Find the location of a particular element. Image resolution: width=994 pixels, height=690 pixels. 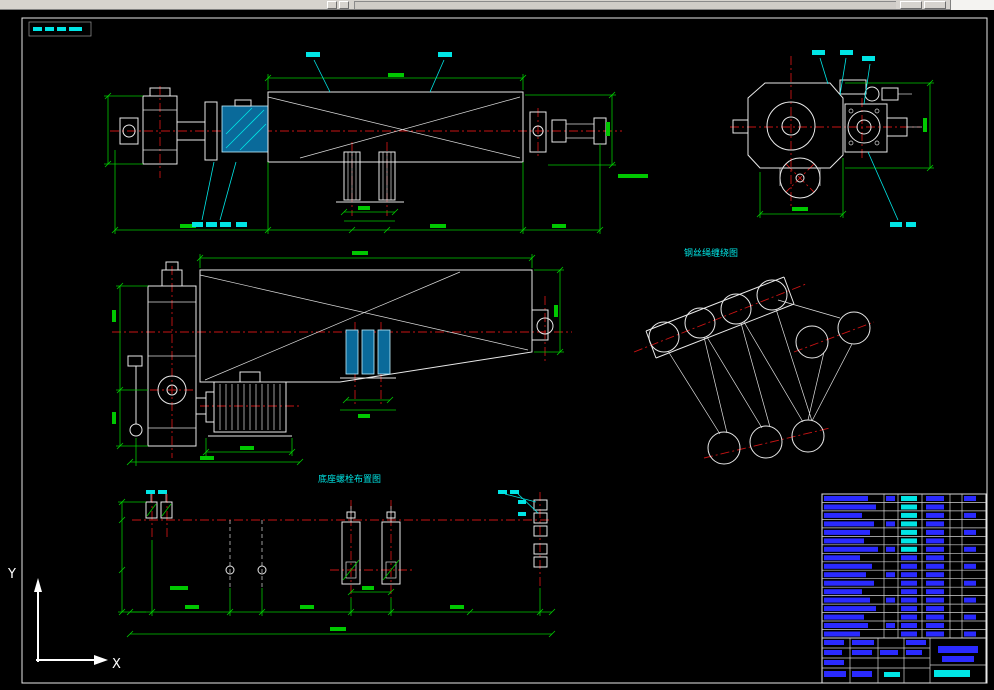

front-view is located at coordinates (376, 143).